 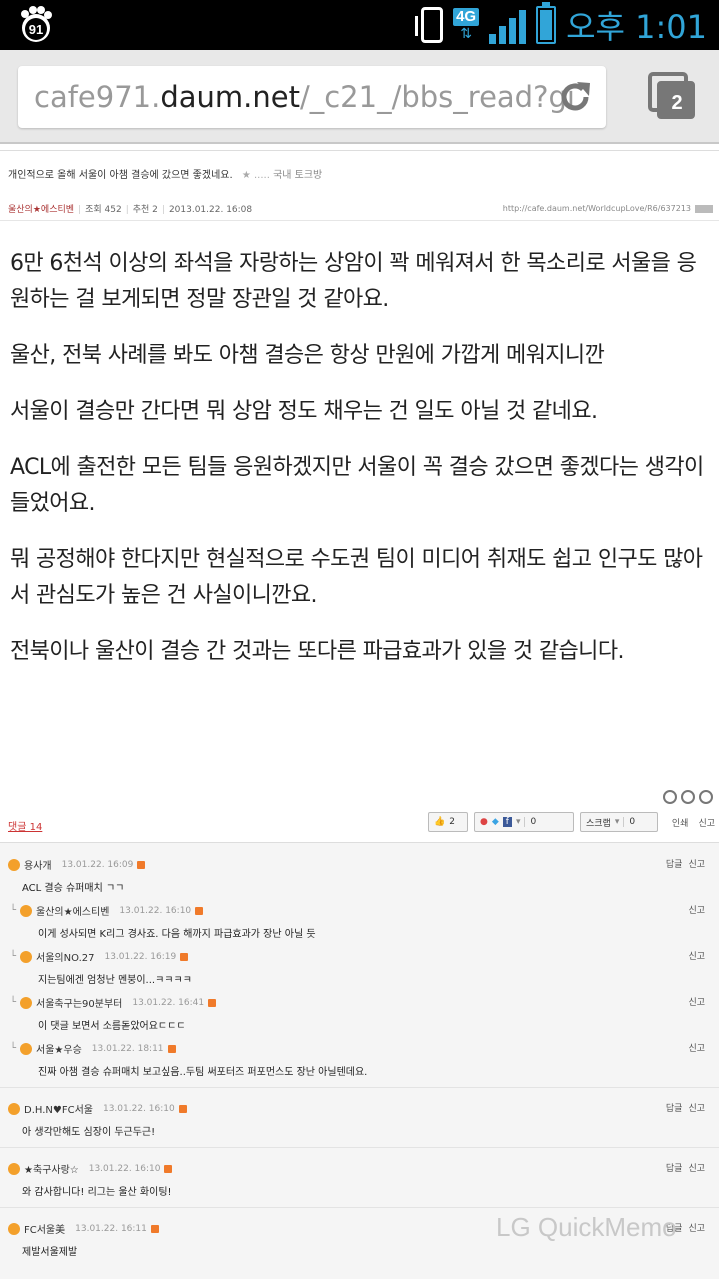 What do you see at coordinates (586, 1227) in the screenshot?
I see `quickmemo-watermark: LG QuickMemo` at bounding box center [586, 1227].